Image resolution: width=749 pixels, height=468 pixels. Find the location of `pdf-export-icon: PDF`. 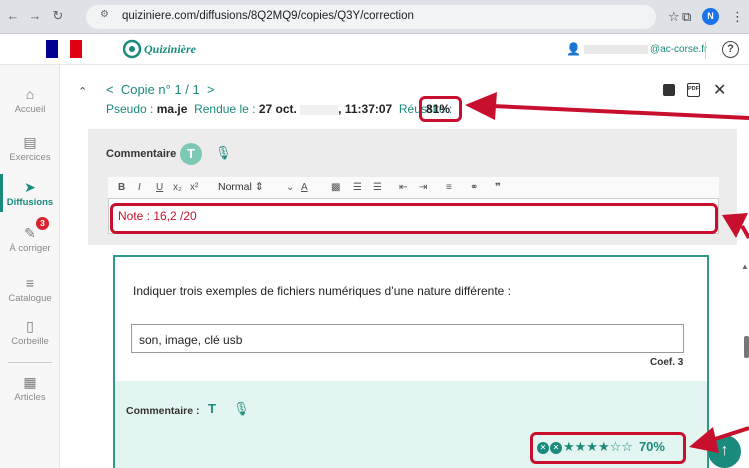

pdf-export-icon: PDF is located at coordinates (693, 90).